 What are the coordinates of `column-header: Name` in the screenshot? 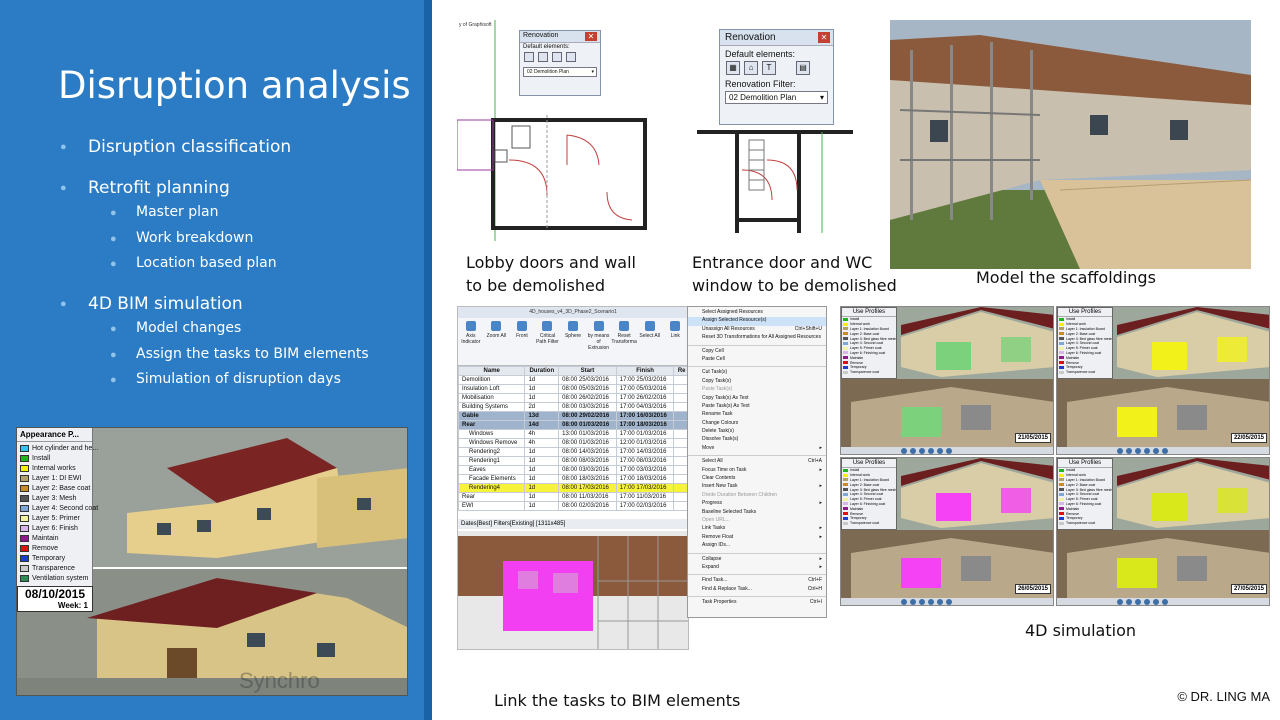 It's located at (492, 371).